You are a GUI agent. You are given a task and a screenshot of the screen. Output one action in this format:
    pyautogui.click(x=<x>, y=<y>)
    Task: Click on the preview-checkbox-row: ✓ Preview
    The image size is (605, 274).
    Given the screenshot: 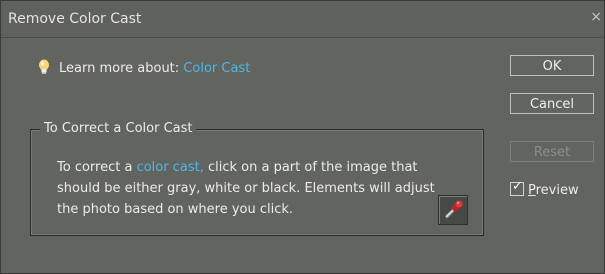 What is the action you would take?
    pyautogui.click(x=544, y=189)
    